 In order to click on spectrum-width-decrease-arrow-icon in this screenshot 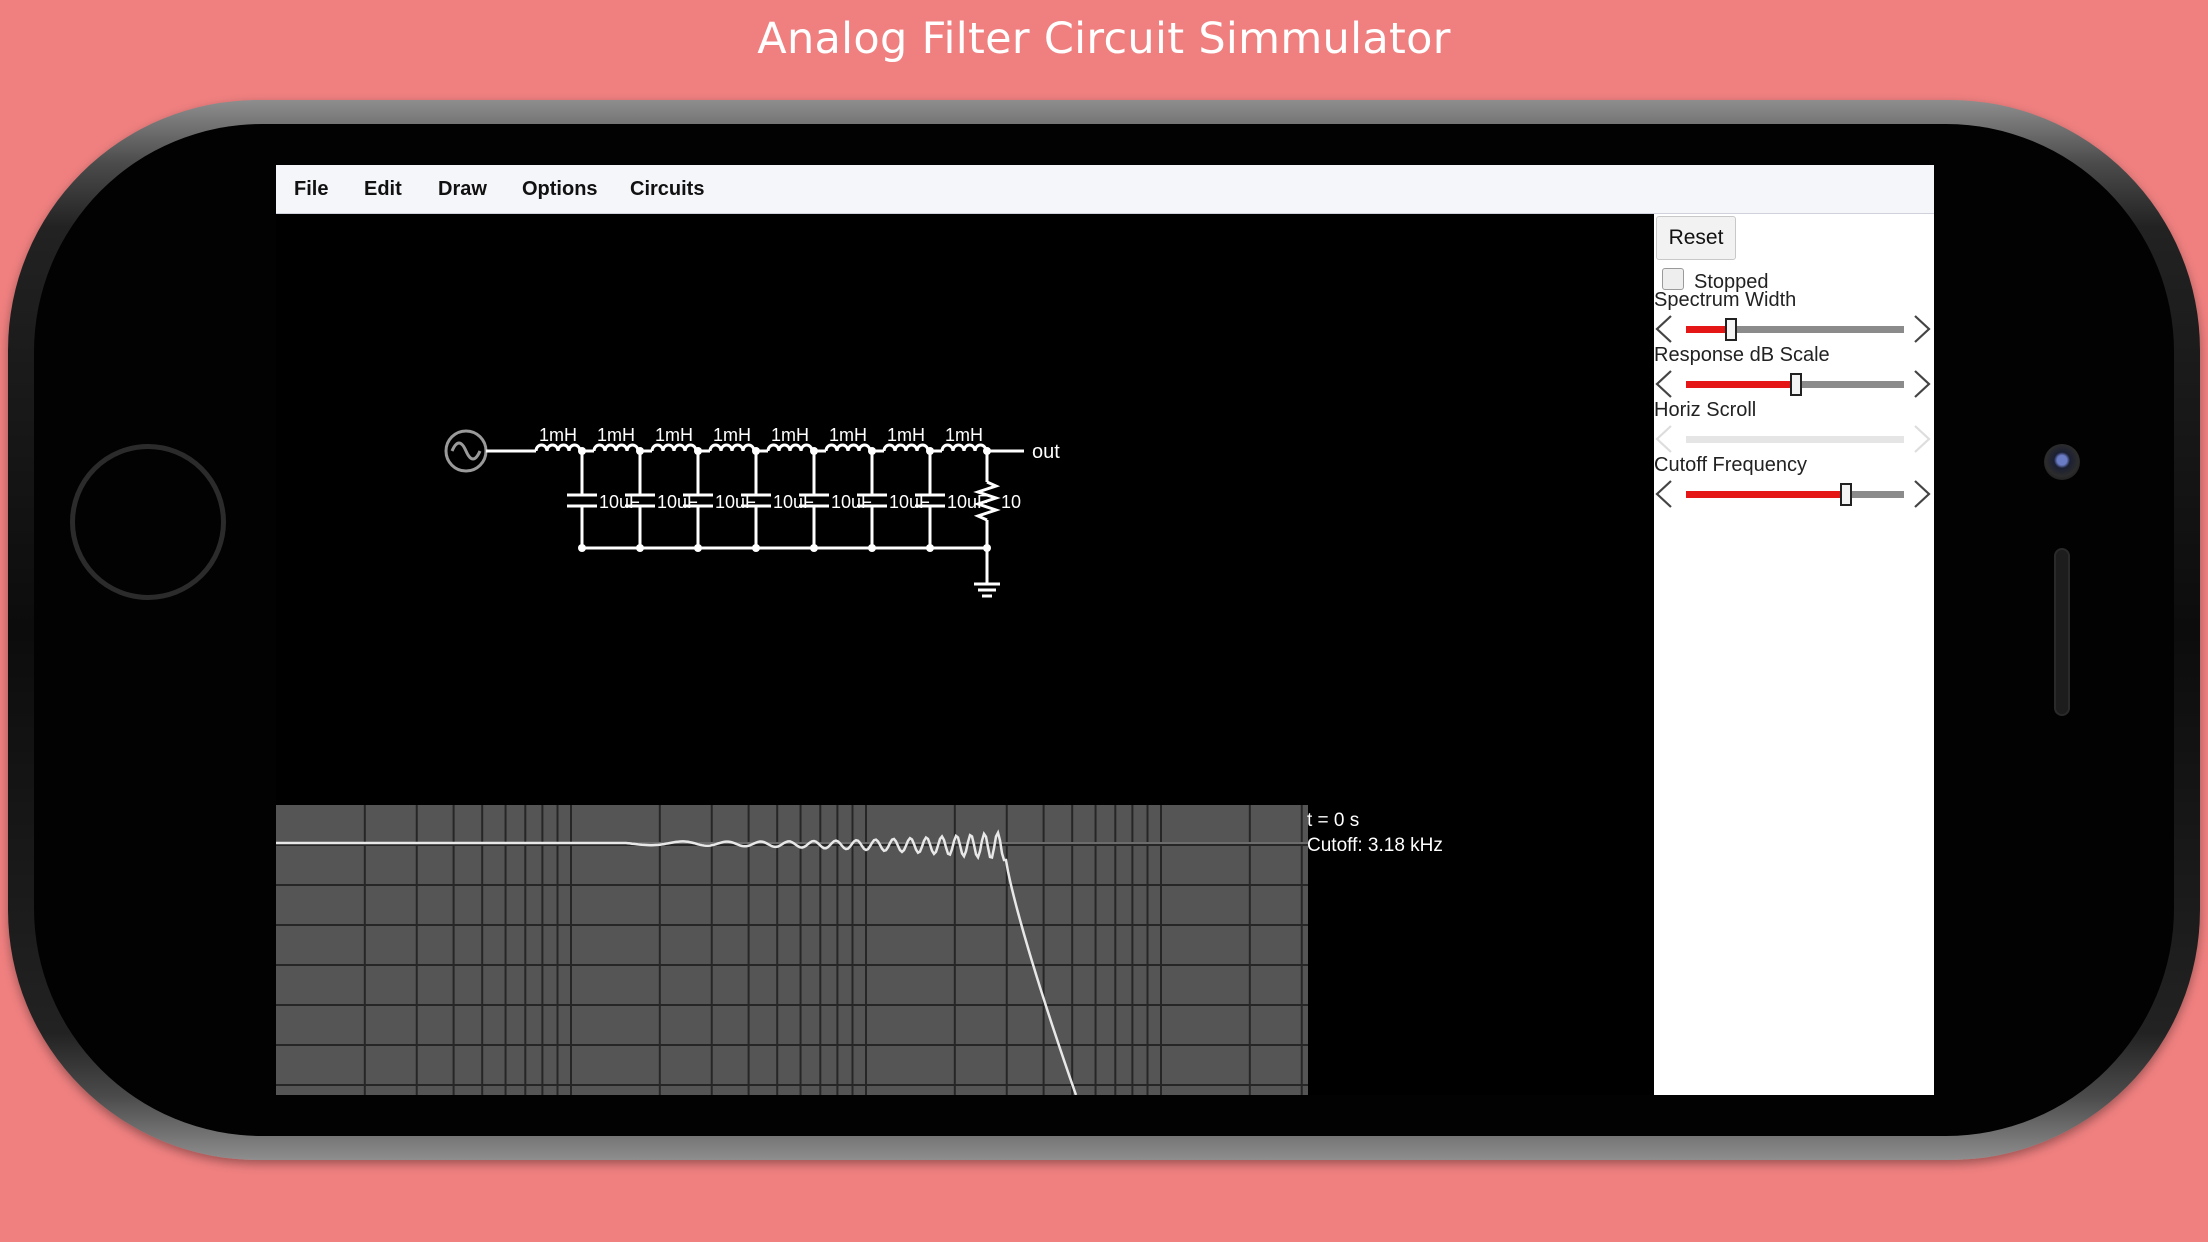, I will do `click(1664, 329)`.